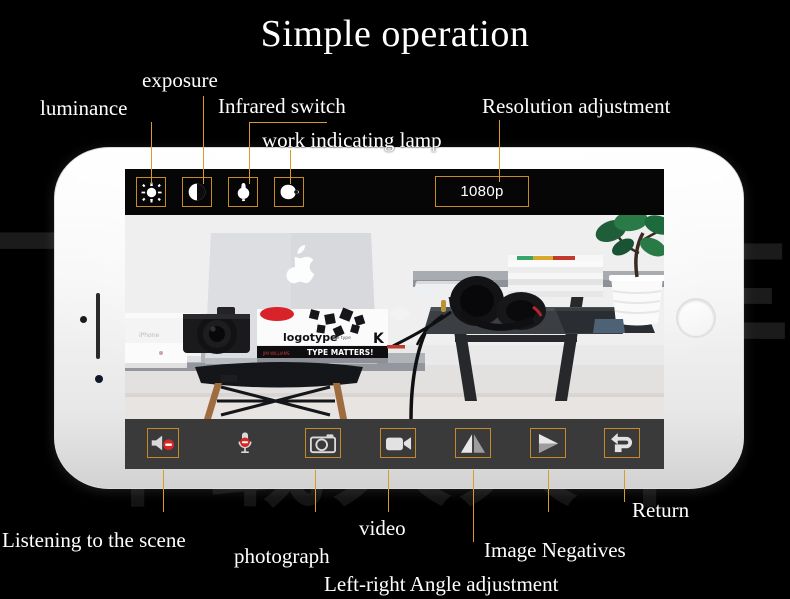  What do you see at coordinates (379, 339) in the screenshot?
I see `svg-text: K` at bounding box center [379, 339].